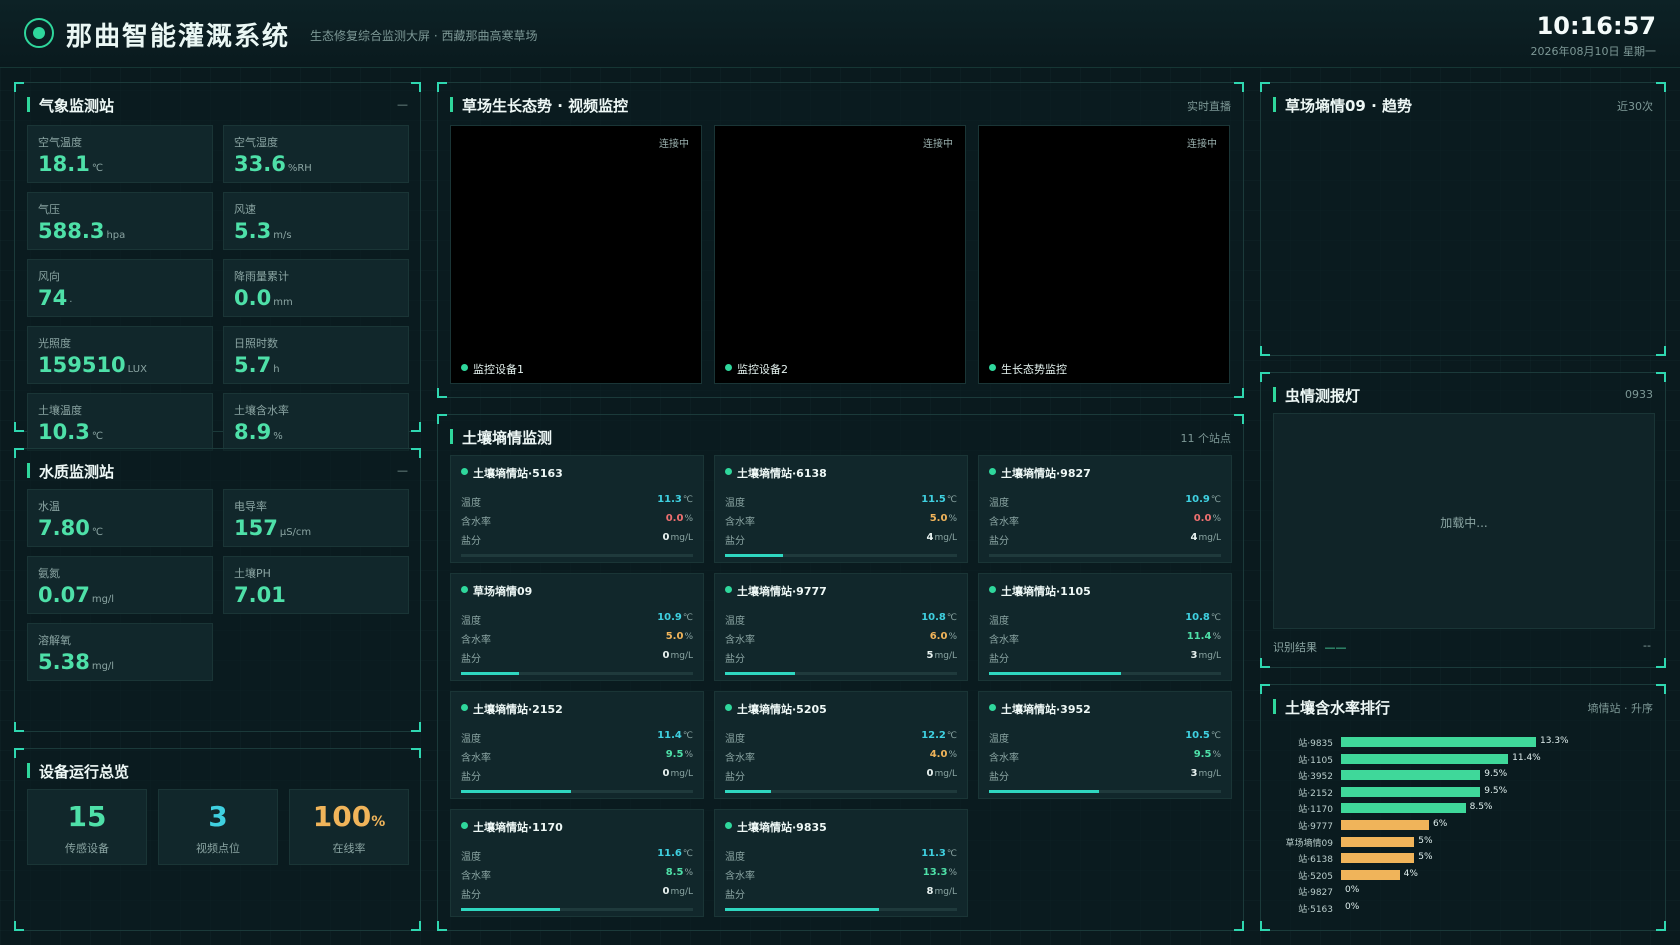  I want to click on station-temp-value: 11.3℃, so click(939, 853).